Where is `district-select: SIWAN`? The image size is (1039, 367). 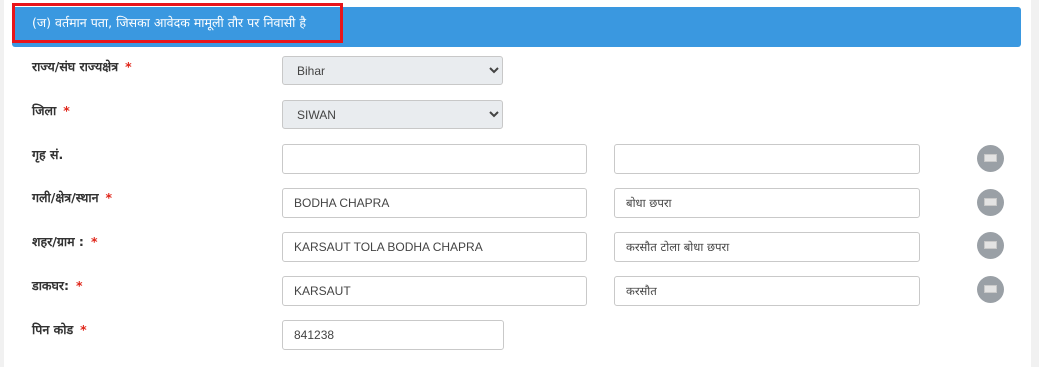 district-select: SIWAN is located at coordinates (392, 114).